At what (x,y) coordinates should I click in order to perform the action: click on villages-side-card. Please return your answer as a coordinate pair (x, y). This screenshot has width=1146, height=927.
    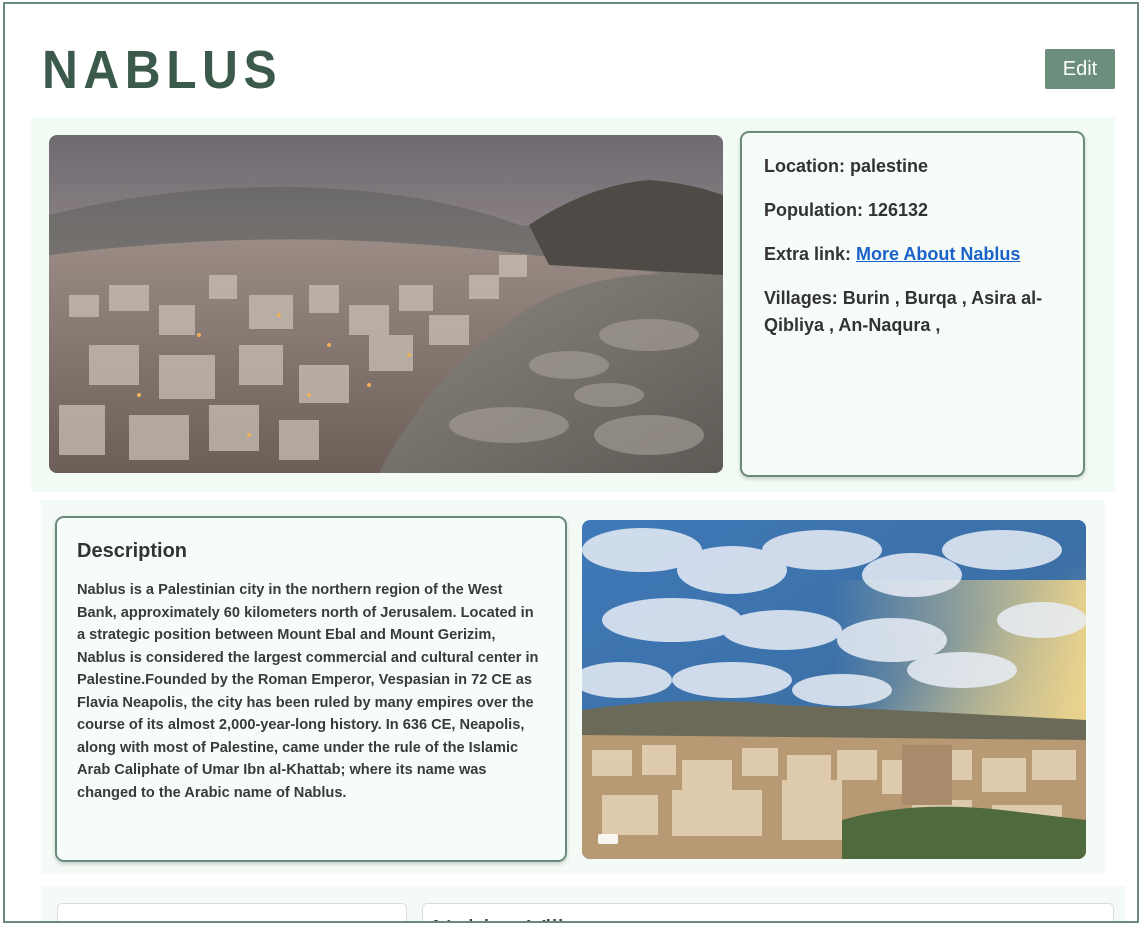
    Looking at the image, I should click on (232, 912).